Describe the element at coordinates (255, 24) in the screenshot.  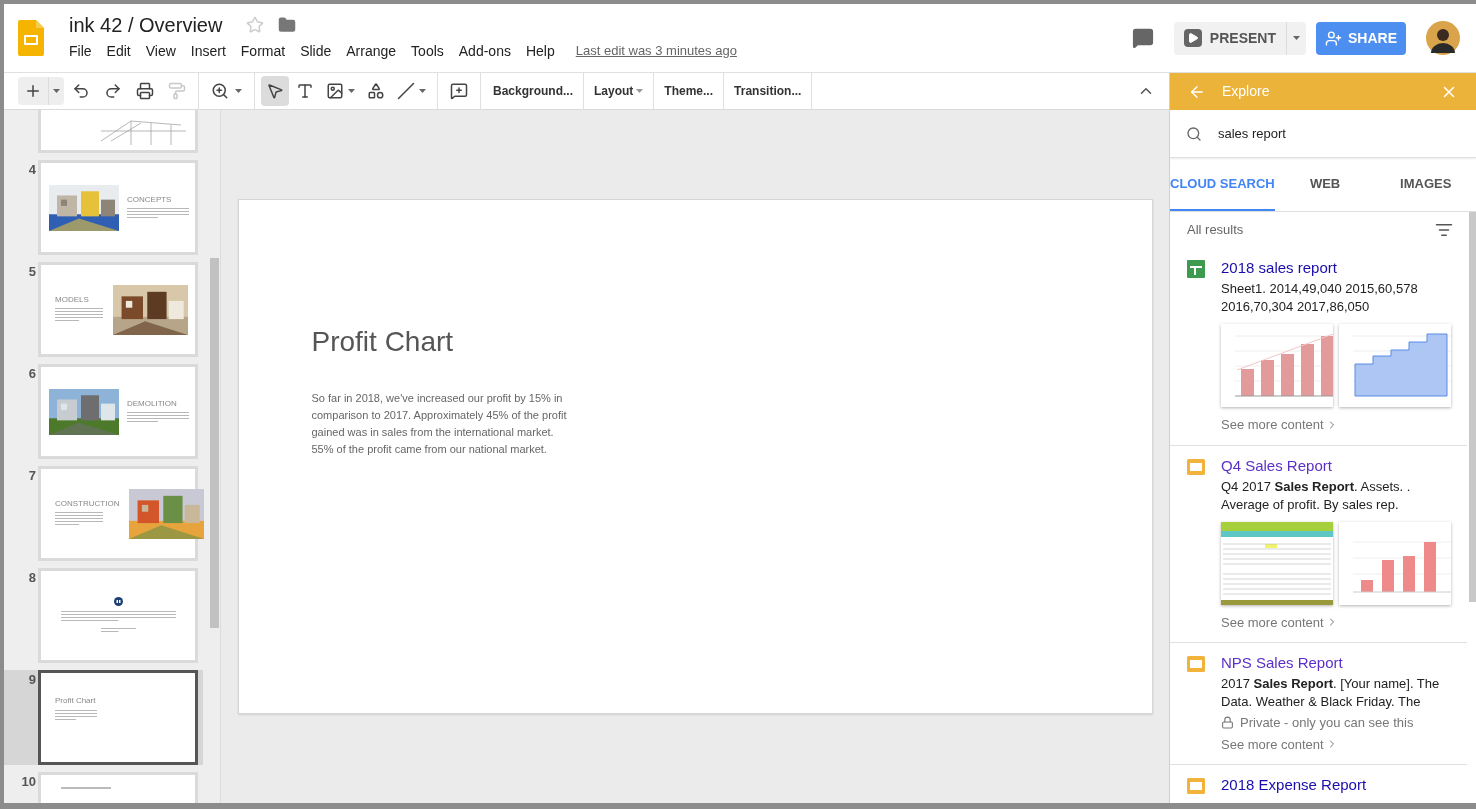
I see `star-icon` at that location.